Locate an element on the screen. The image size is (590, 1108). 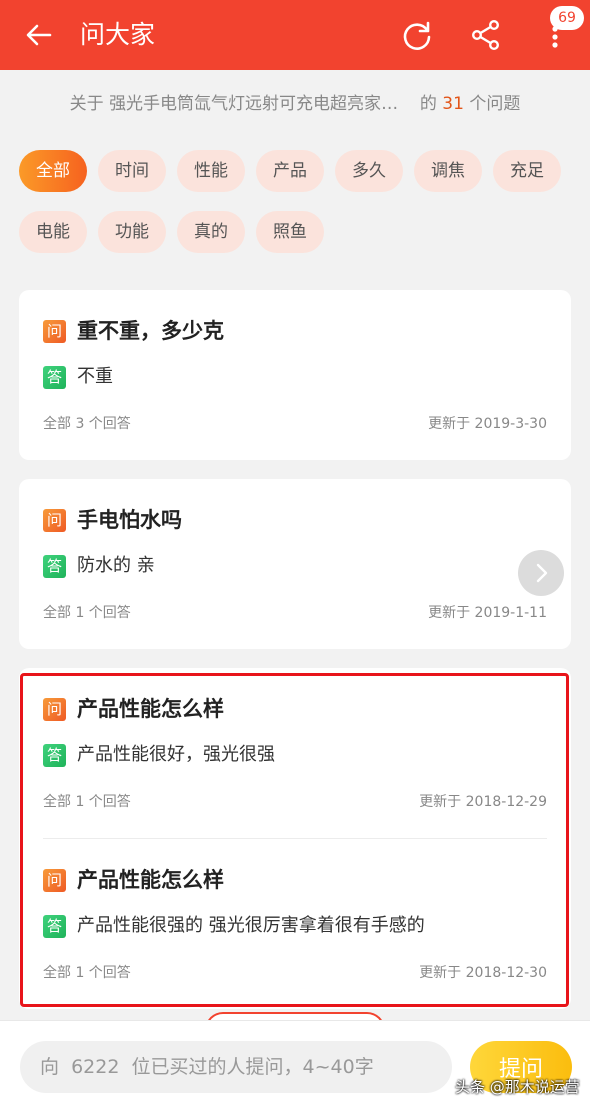
question-summary: 关于 强光手电筒氙气灯远射可充电超亮家用户外 的 31 个问题 is located at coordinates (295, 104).